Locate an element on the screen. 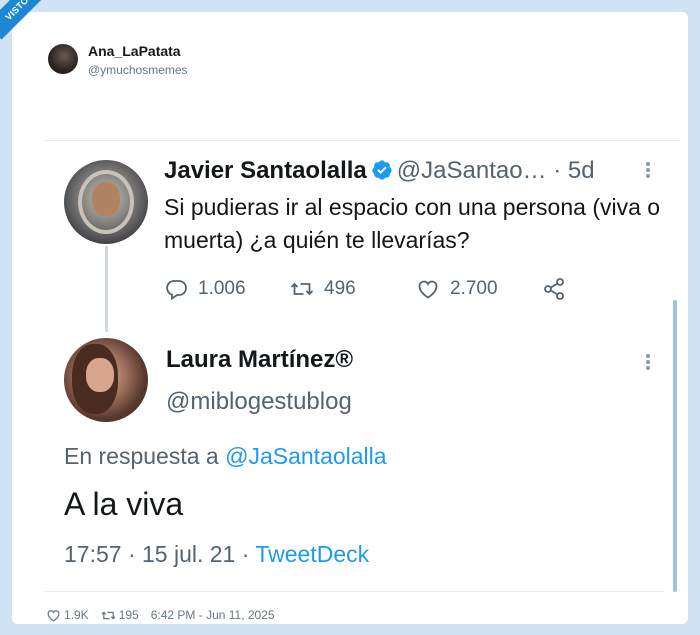  tweet1-author-name: Javier Santaolalla is located at coordinates (265, 170).